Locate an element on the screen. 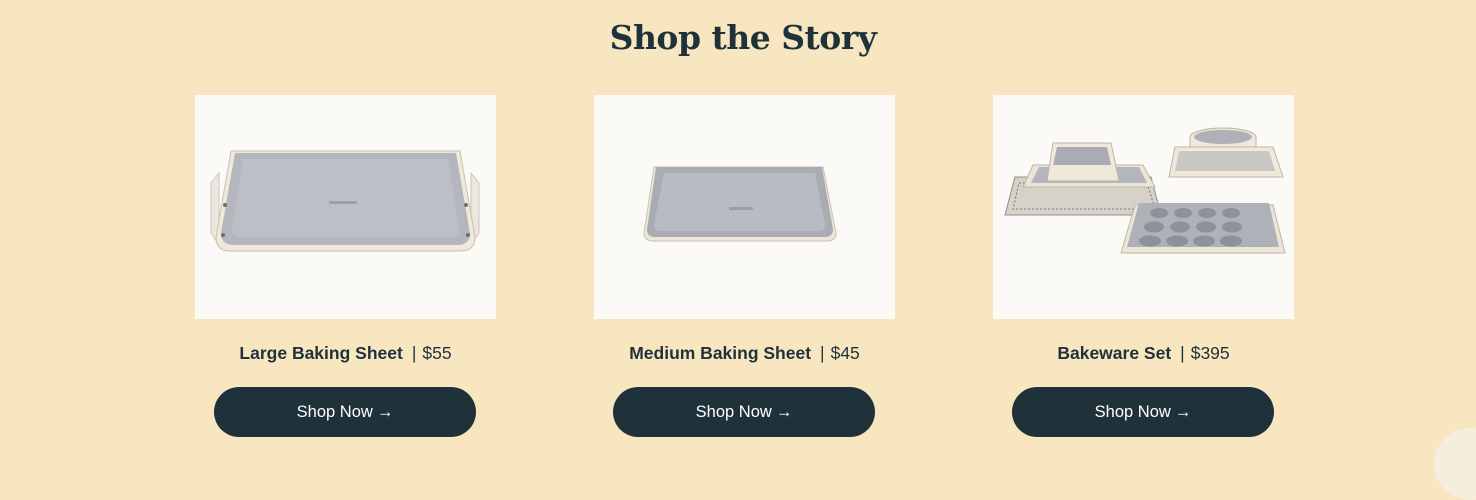 Image resolution: width=1476 pixels, height=500 pixels. product-card-bakeware-set: Bakeware Set | $395 Shop Now → is located at coordinates (1143, 266).